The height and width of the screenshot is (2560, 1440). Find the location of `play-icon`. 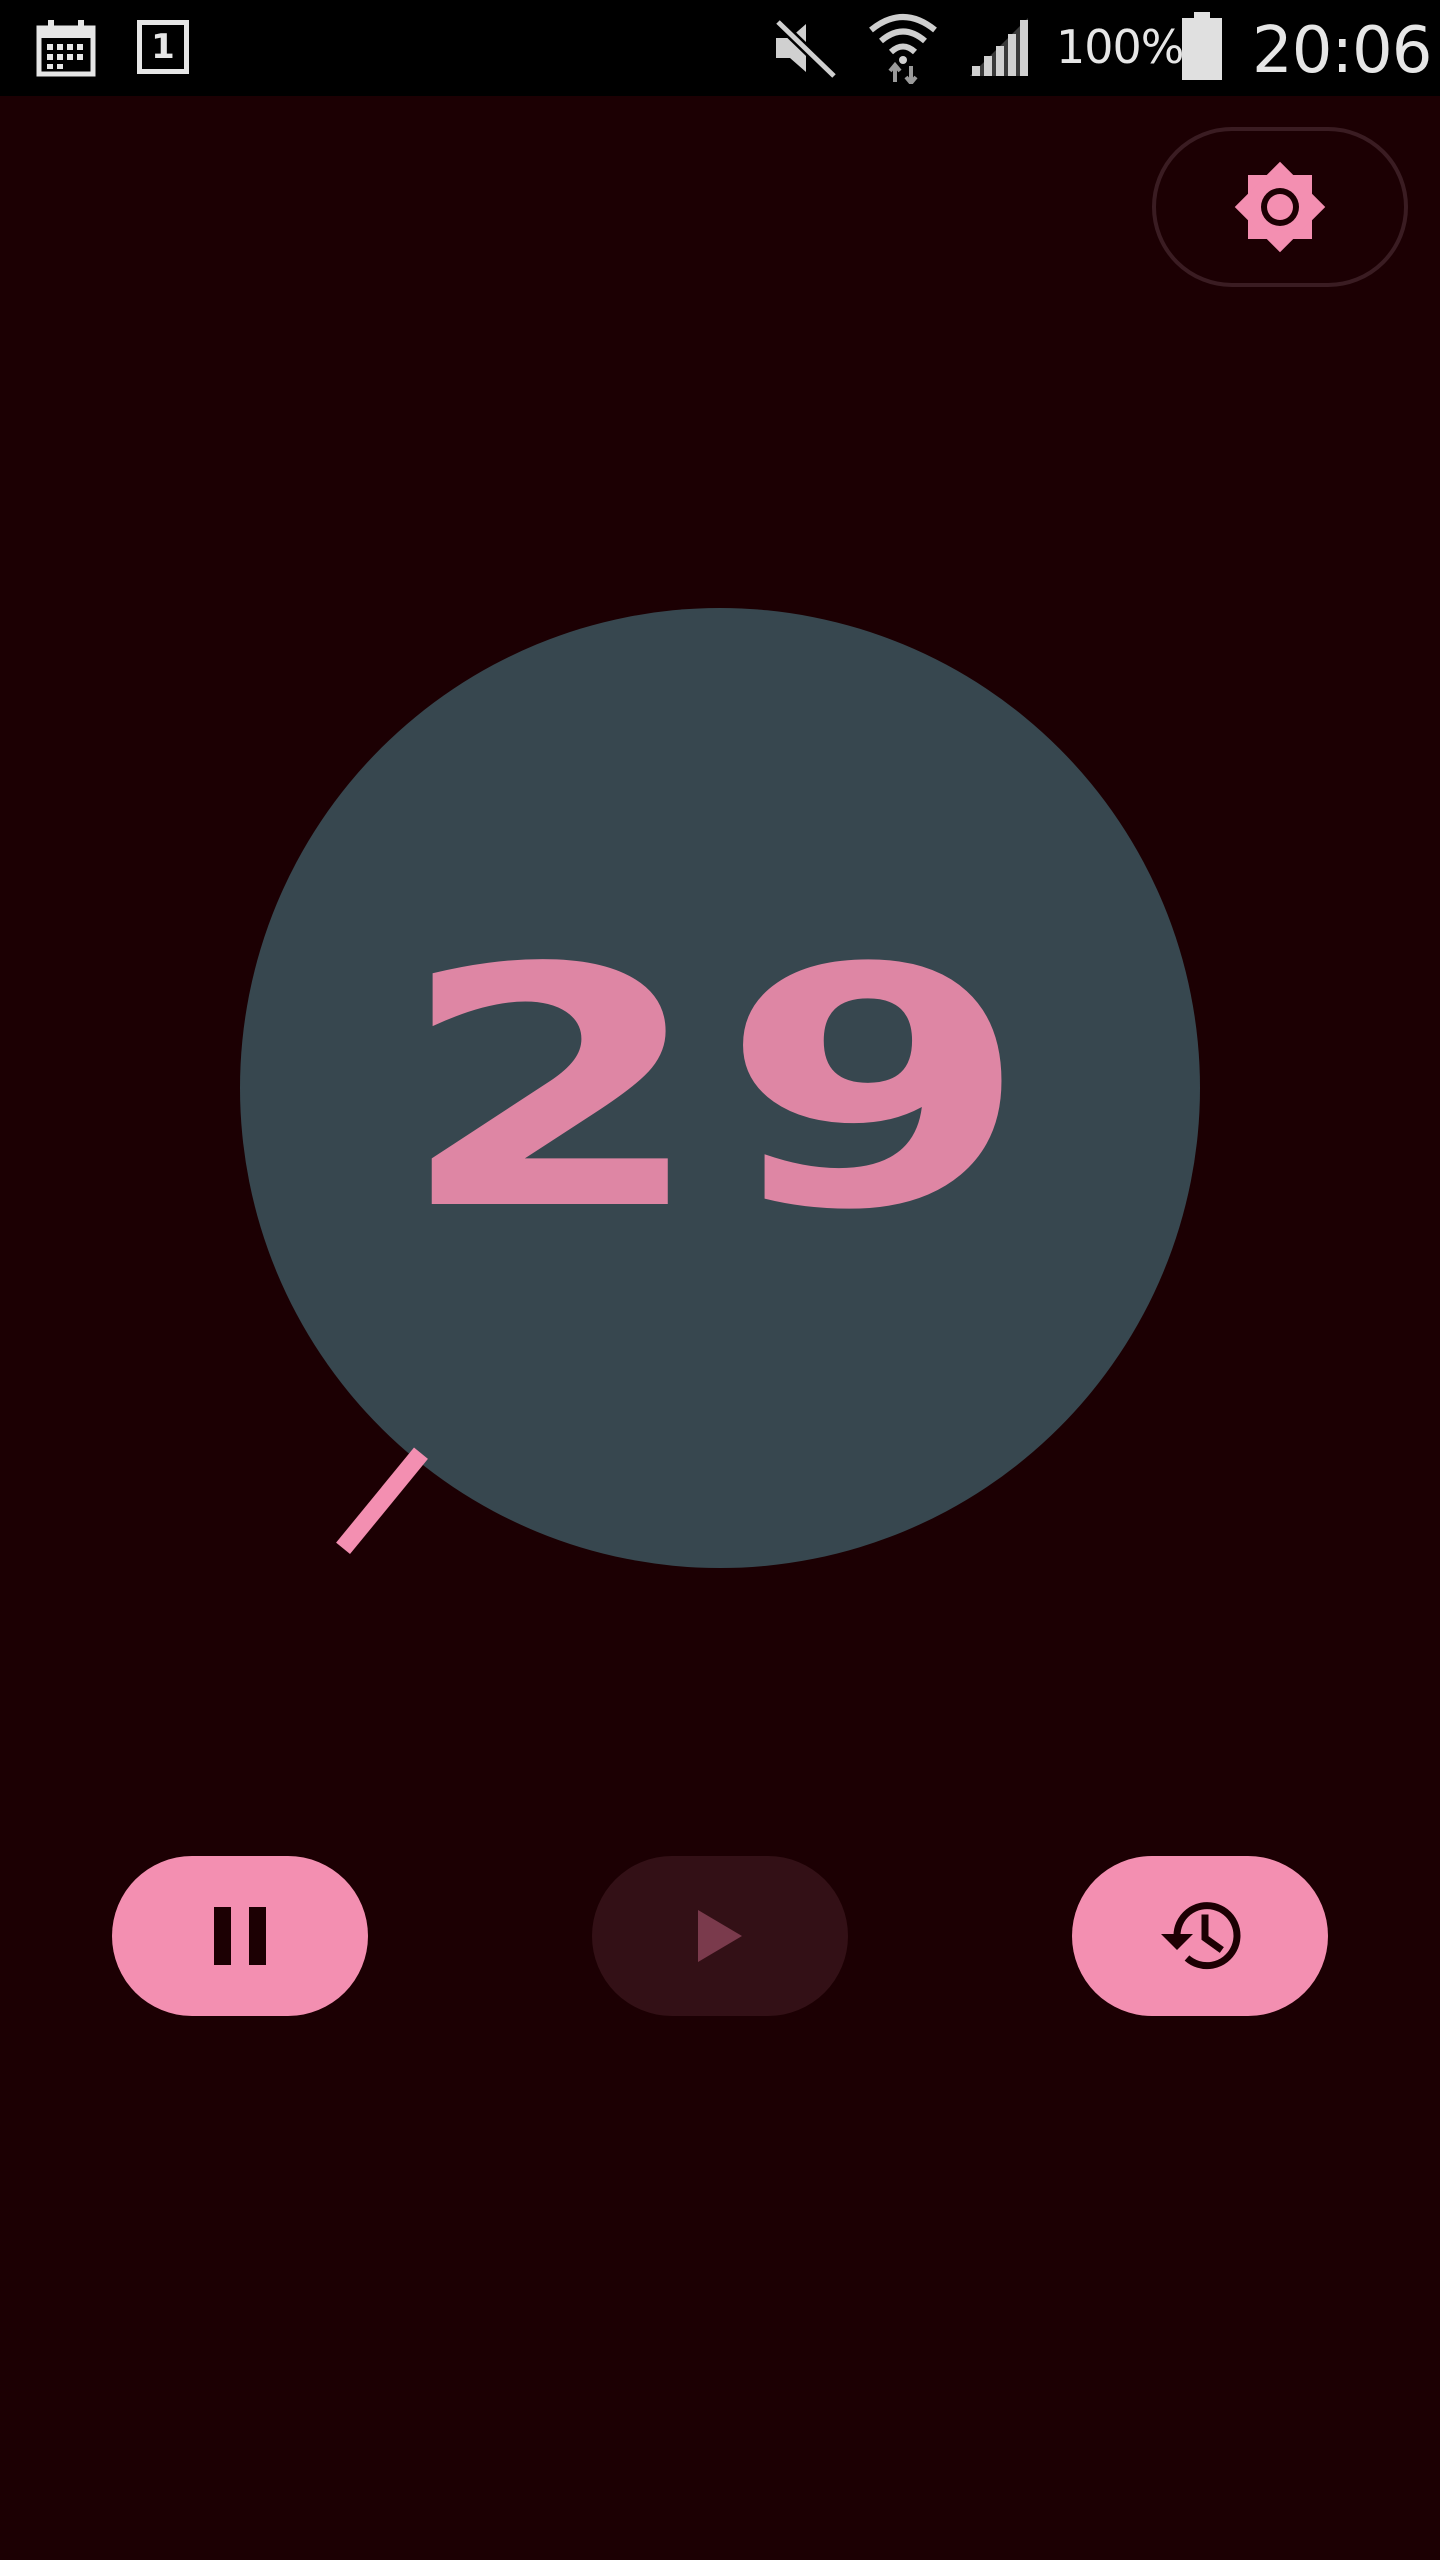

play-icon is located at coordinates (720, 1936).